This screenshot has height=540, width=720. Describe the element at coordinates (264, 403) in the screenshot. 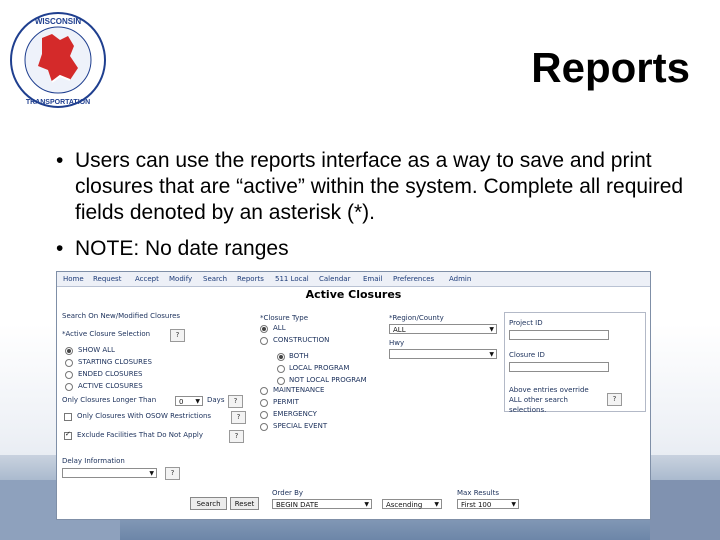

I see `radio-permit` at that location.